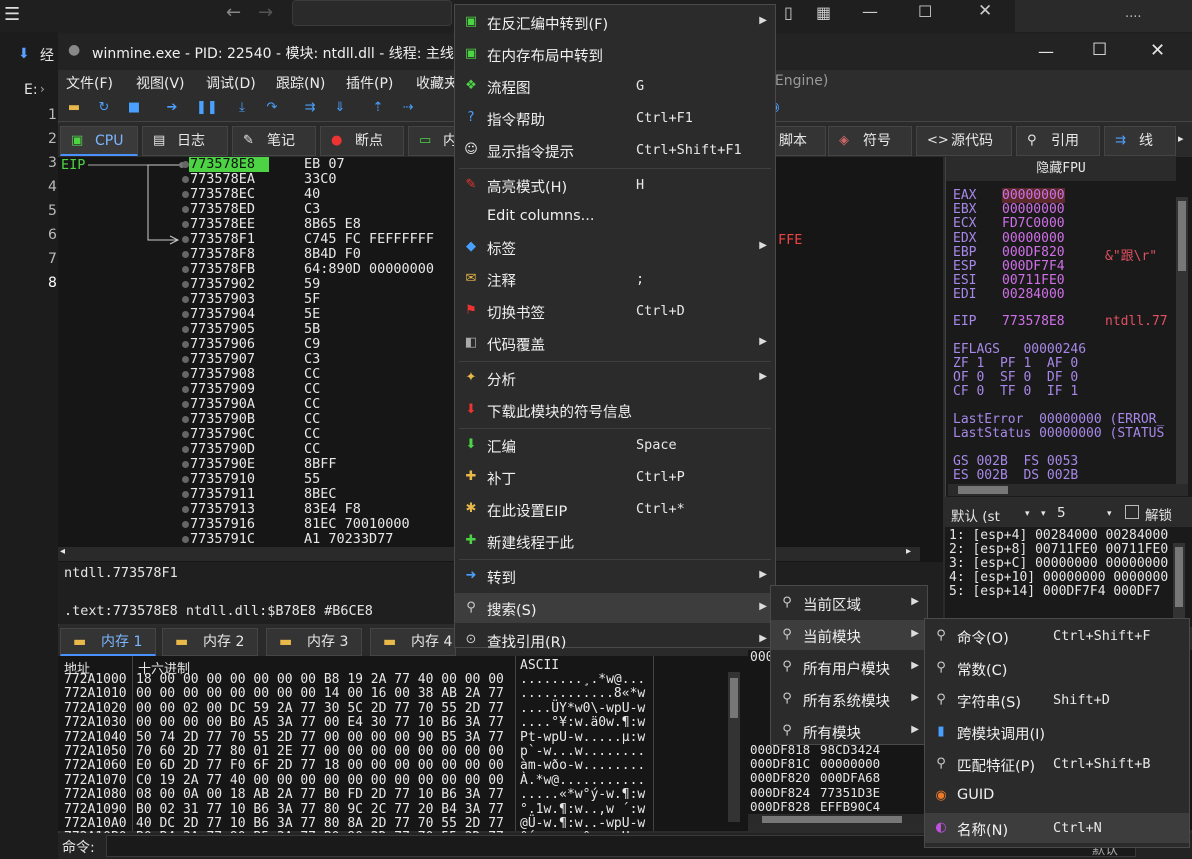  I want to click on step-into-icon: ⤓, so click(242, 108).